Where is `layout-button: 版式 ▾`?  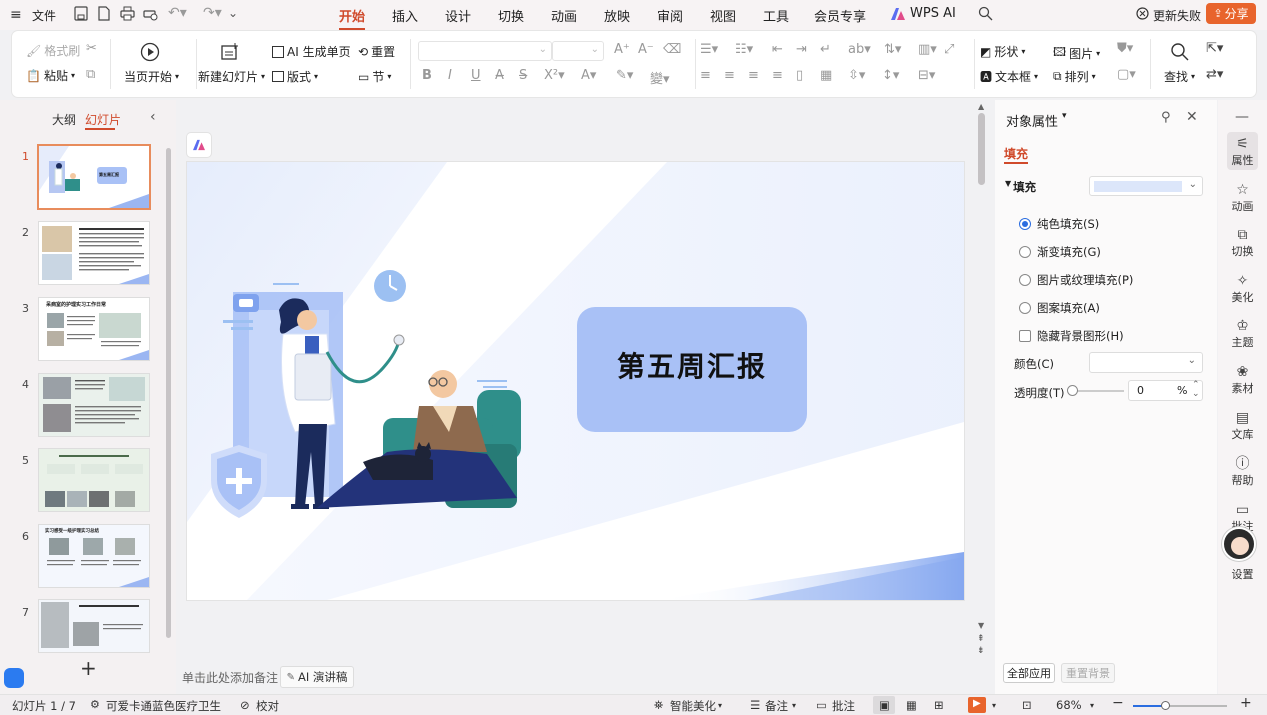
layout-button: 版式 ▾ is located at coordinates (295, 76).